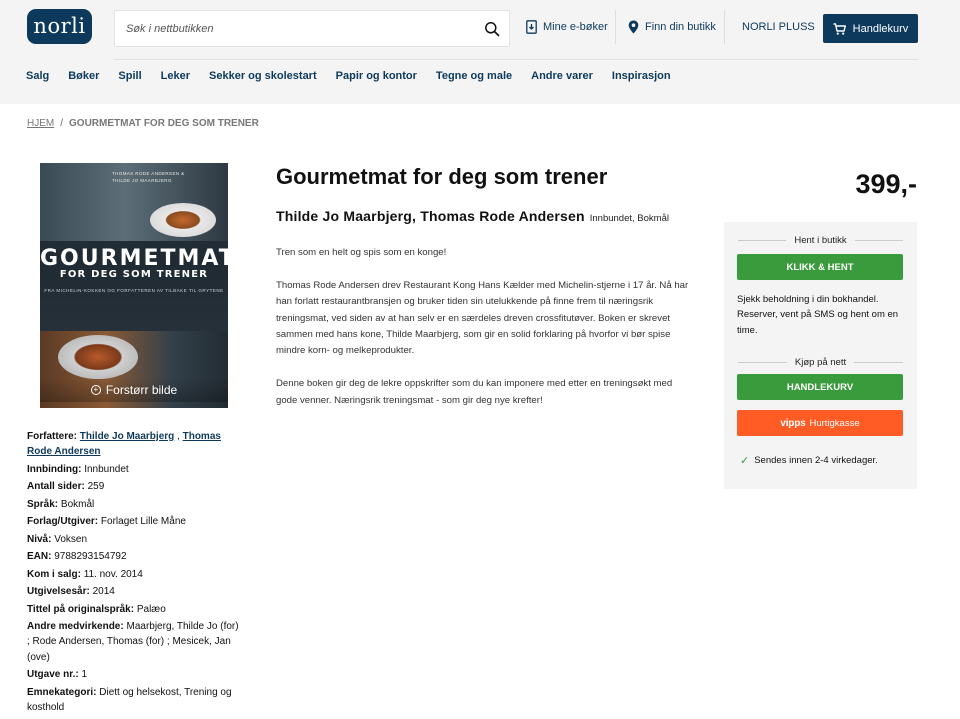  I want to click on nav-item-papir: Papir og kontor, so click(376, 76).